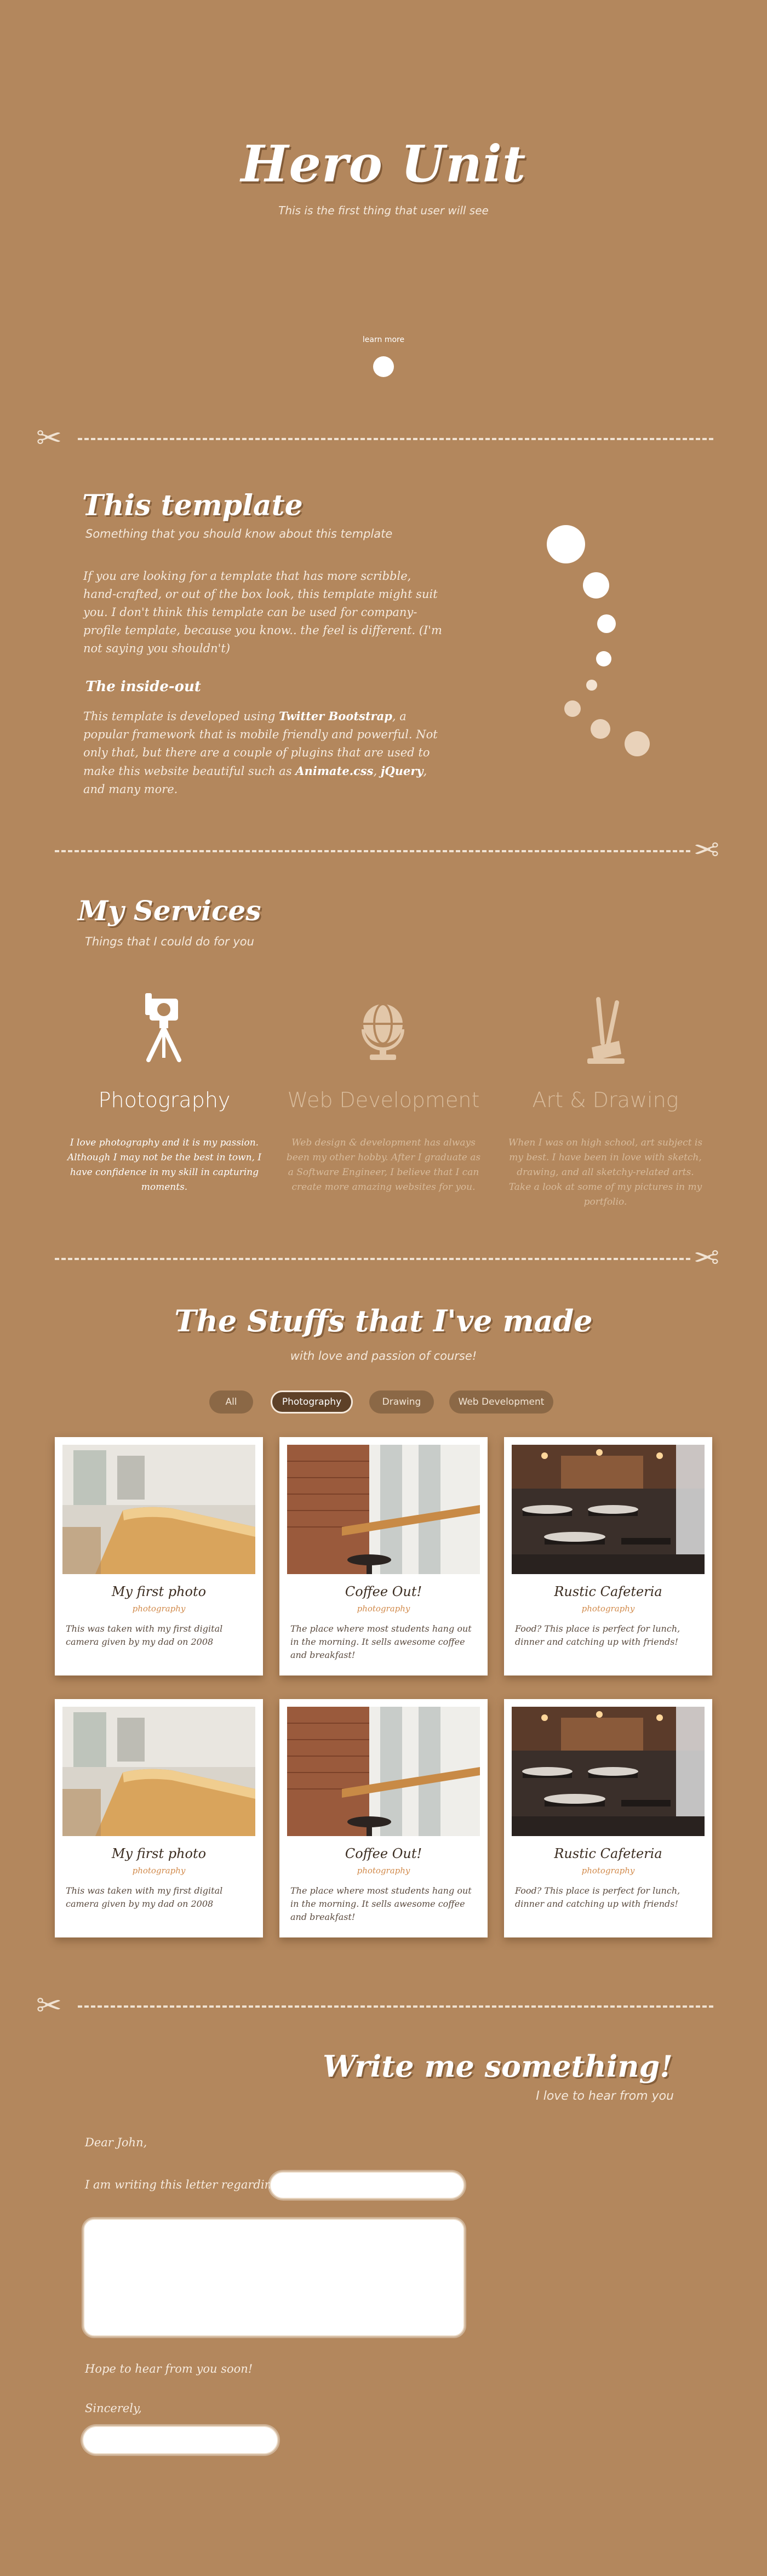  I want to click on contact-subtitle: I love to hear from you, so click(605, 2096).